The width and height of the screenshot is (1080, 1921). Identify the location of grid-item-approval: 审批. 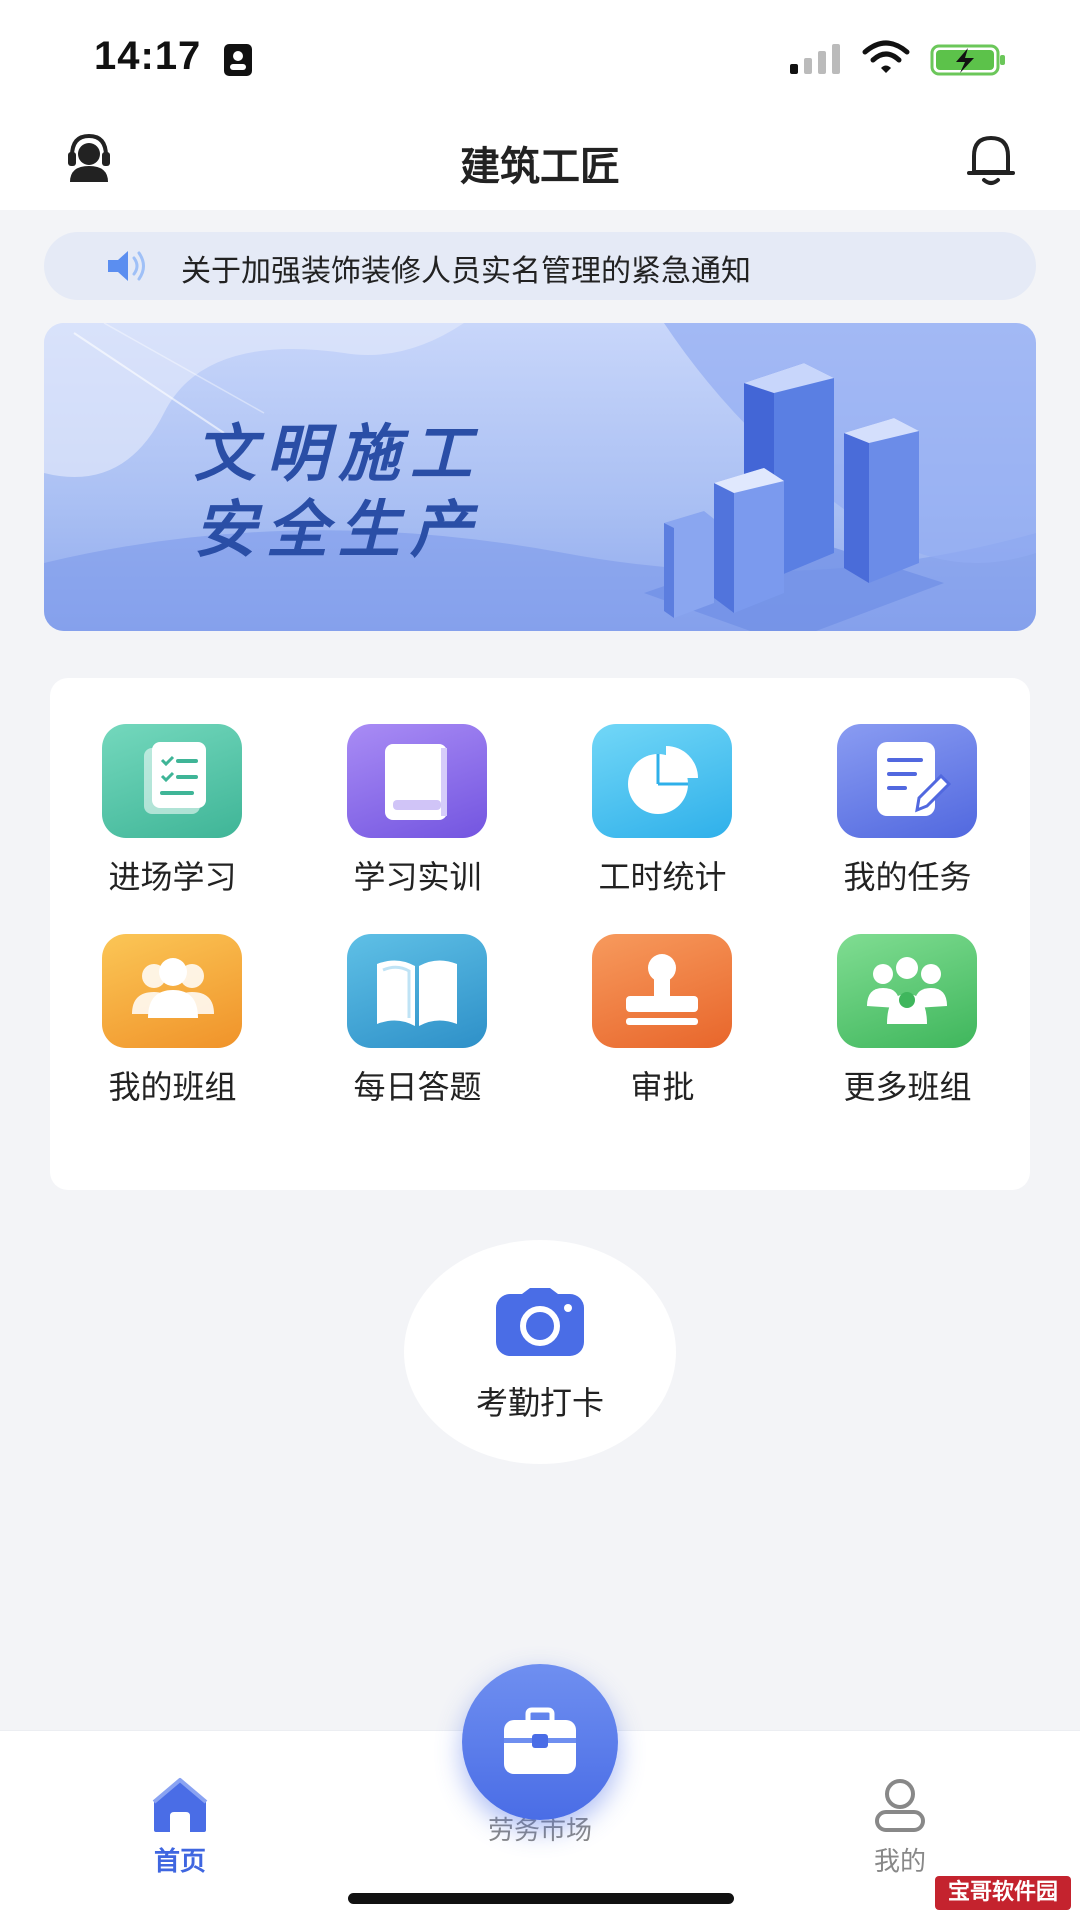
(662, 1034).